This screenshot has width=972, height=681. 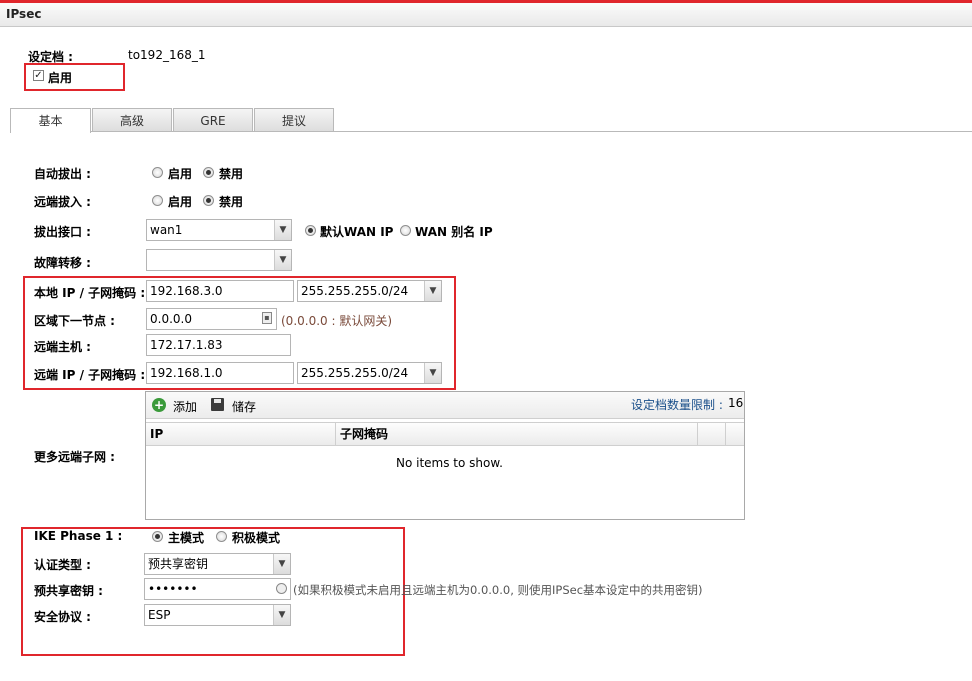 I want to click on column-header-mask: 子网掩码, so click(x=517, y=434).